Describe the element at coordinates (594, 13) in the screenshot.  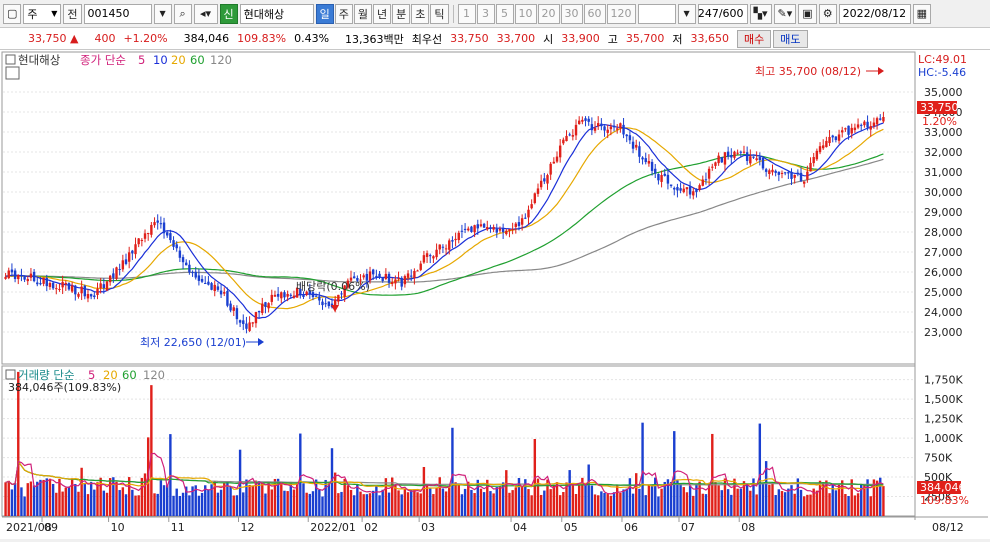
I see `interval-button: 60` at that location.